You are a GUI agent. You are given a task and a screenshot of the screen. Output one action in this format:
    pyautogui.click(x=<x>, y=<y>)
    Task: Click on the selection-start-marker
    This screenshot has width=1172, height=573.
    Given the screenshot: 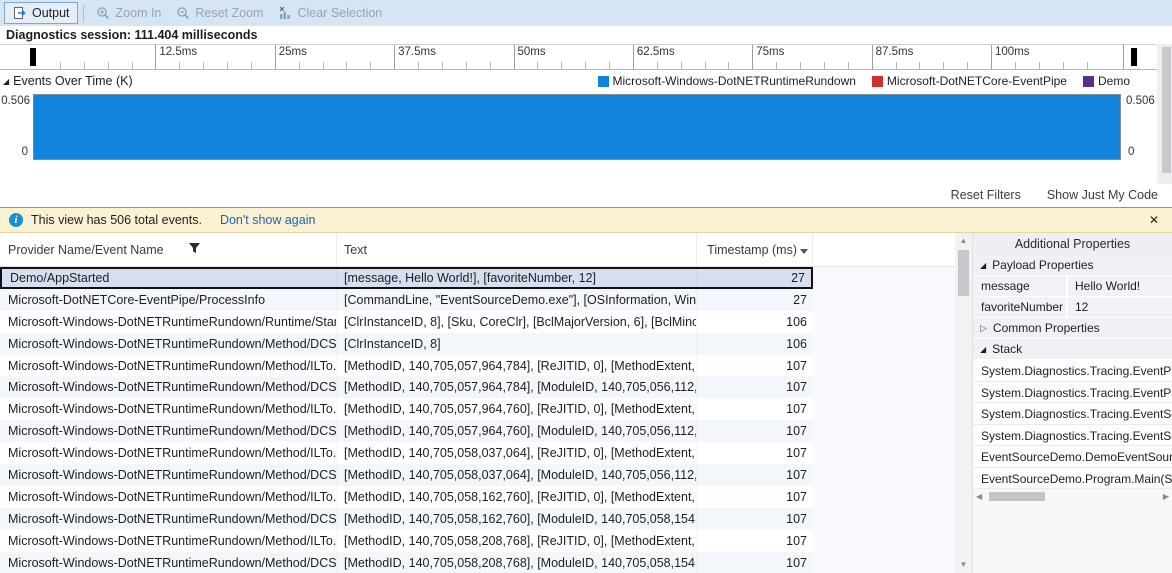 What is the action you would take?
    pyautogui.click(x=33, y=57)
    